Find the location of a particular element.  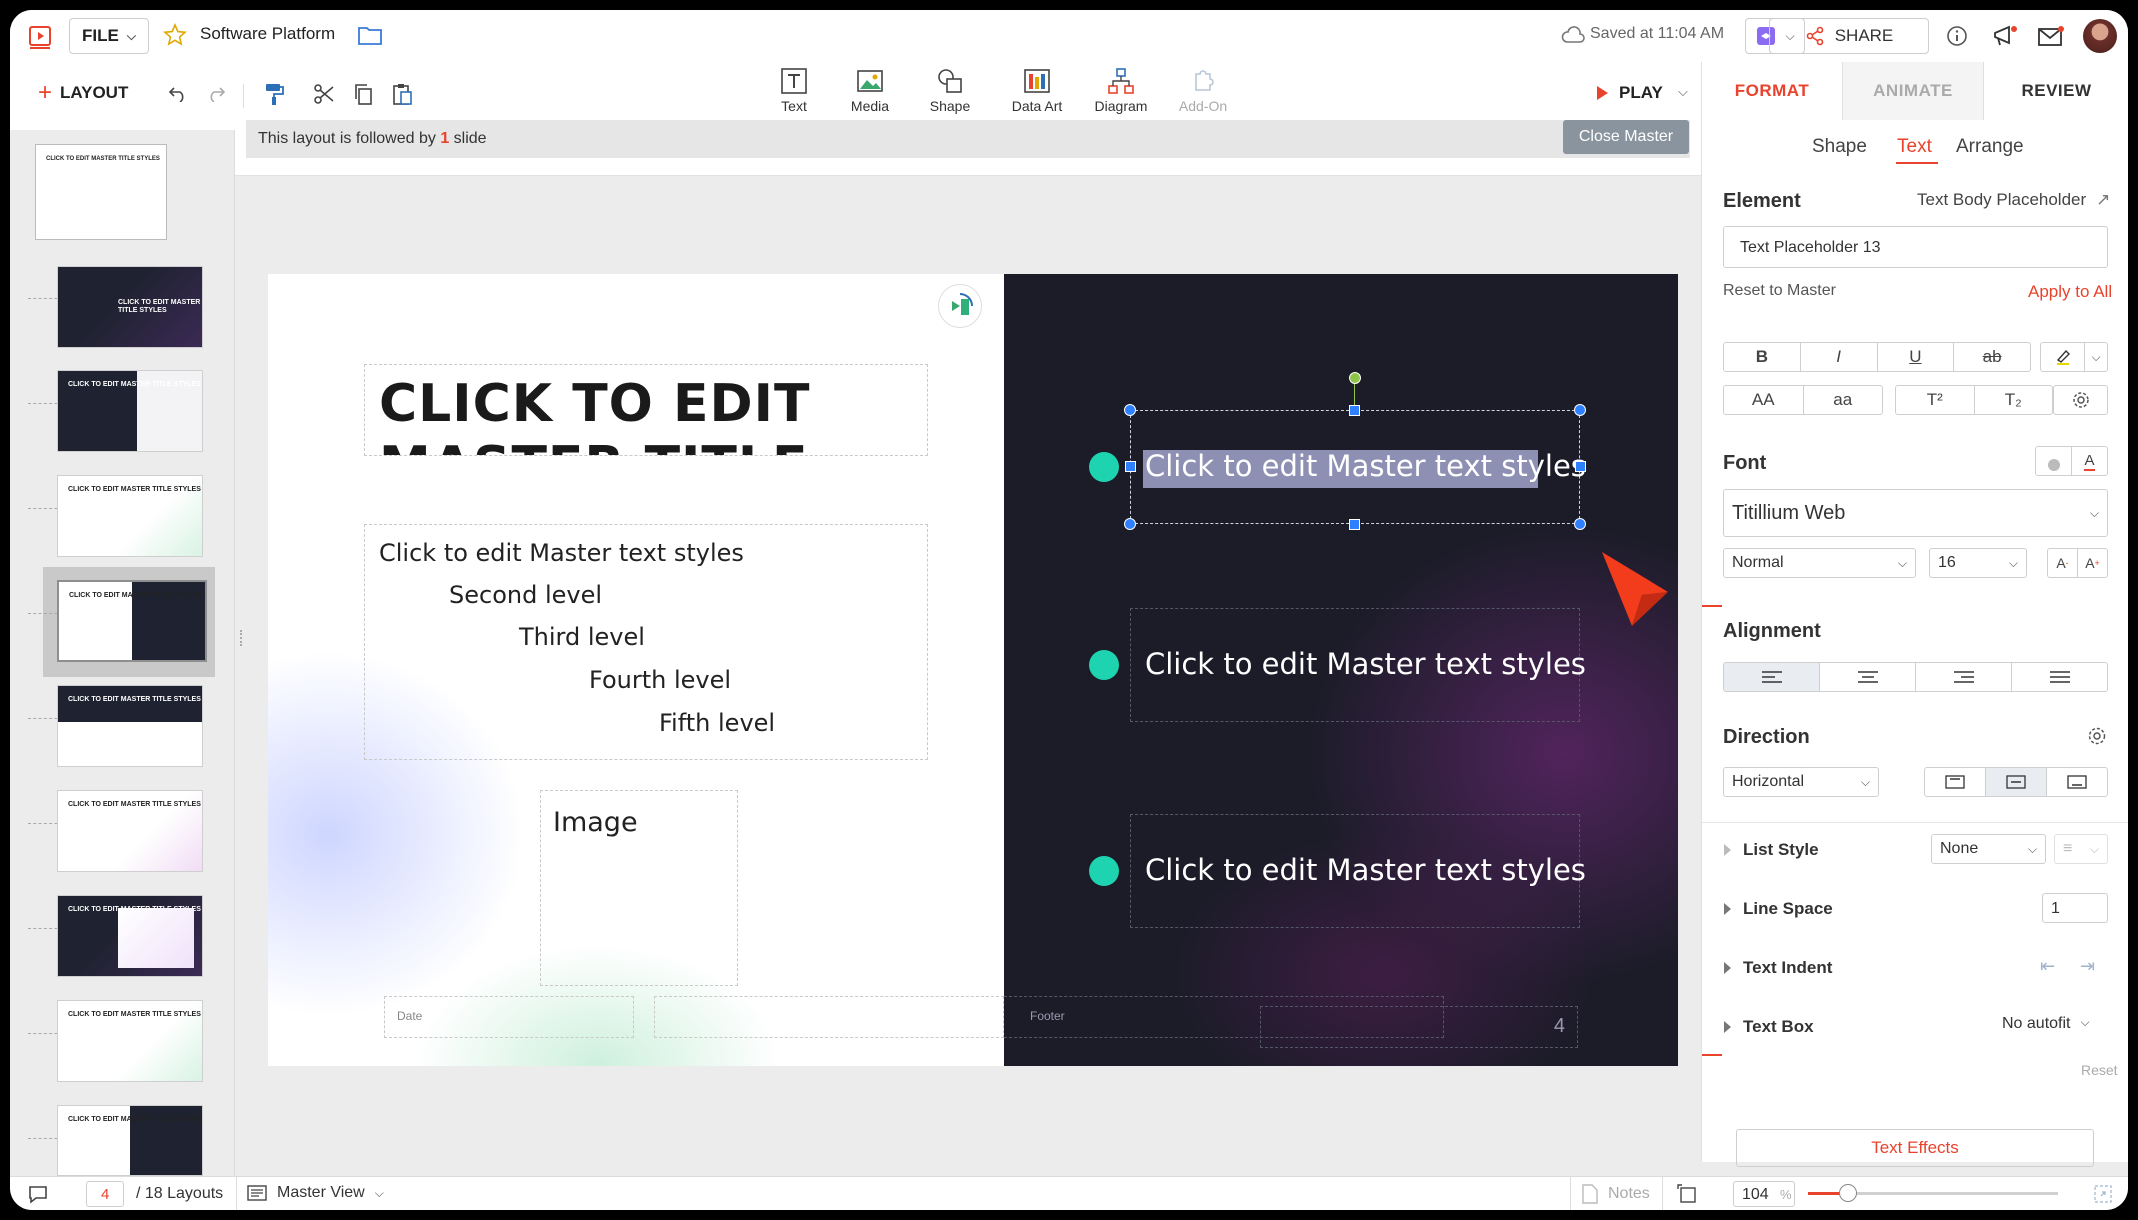

line-space-row: Line Space is located at coordinates (1778, 909).